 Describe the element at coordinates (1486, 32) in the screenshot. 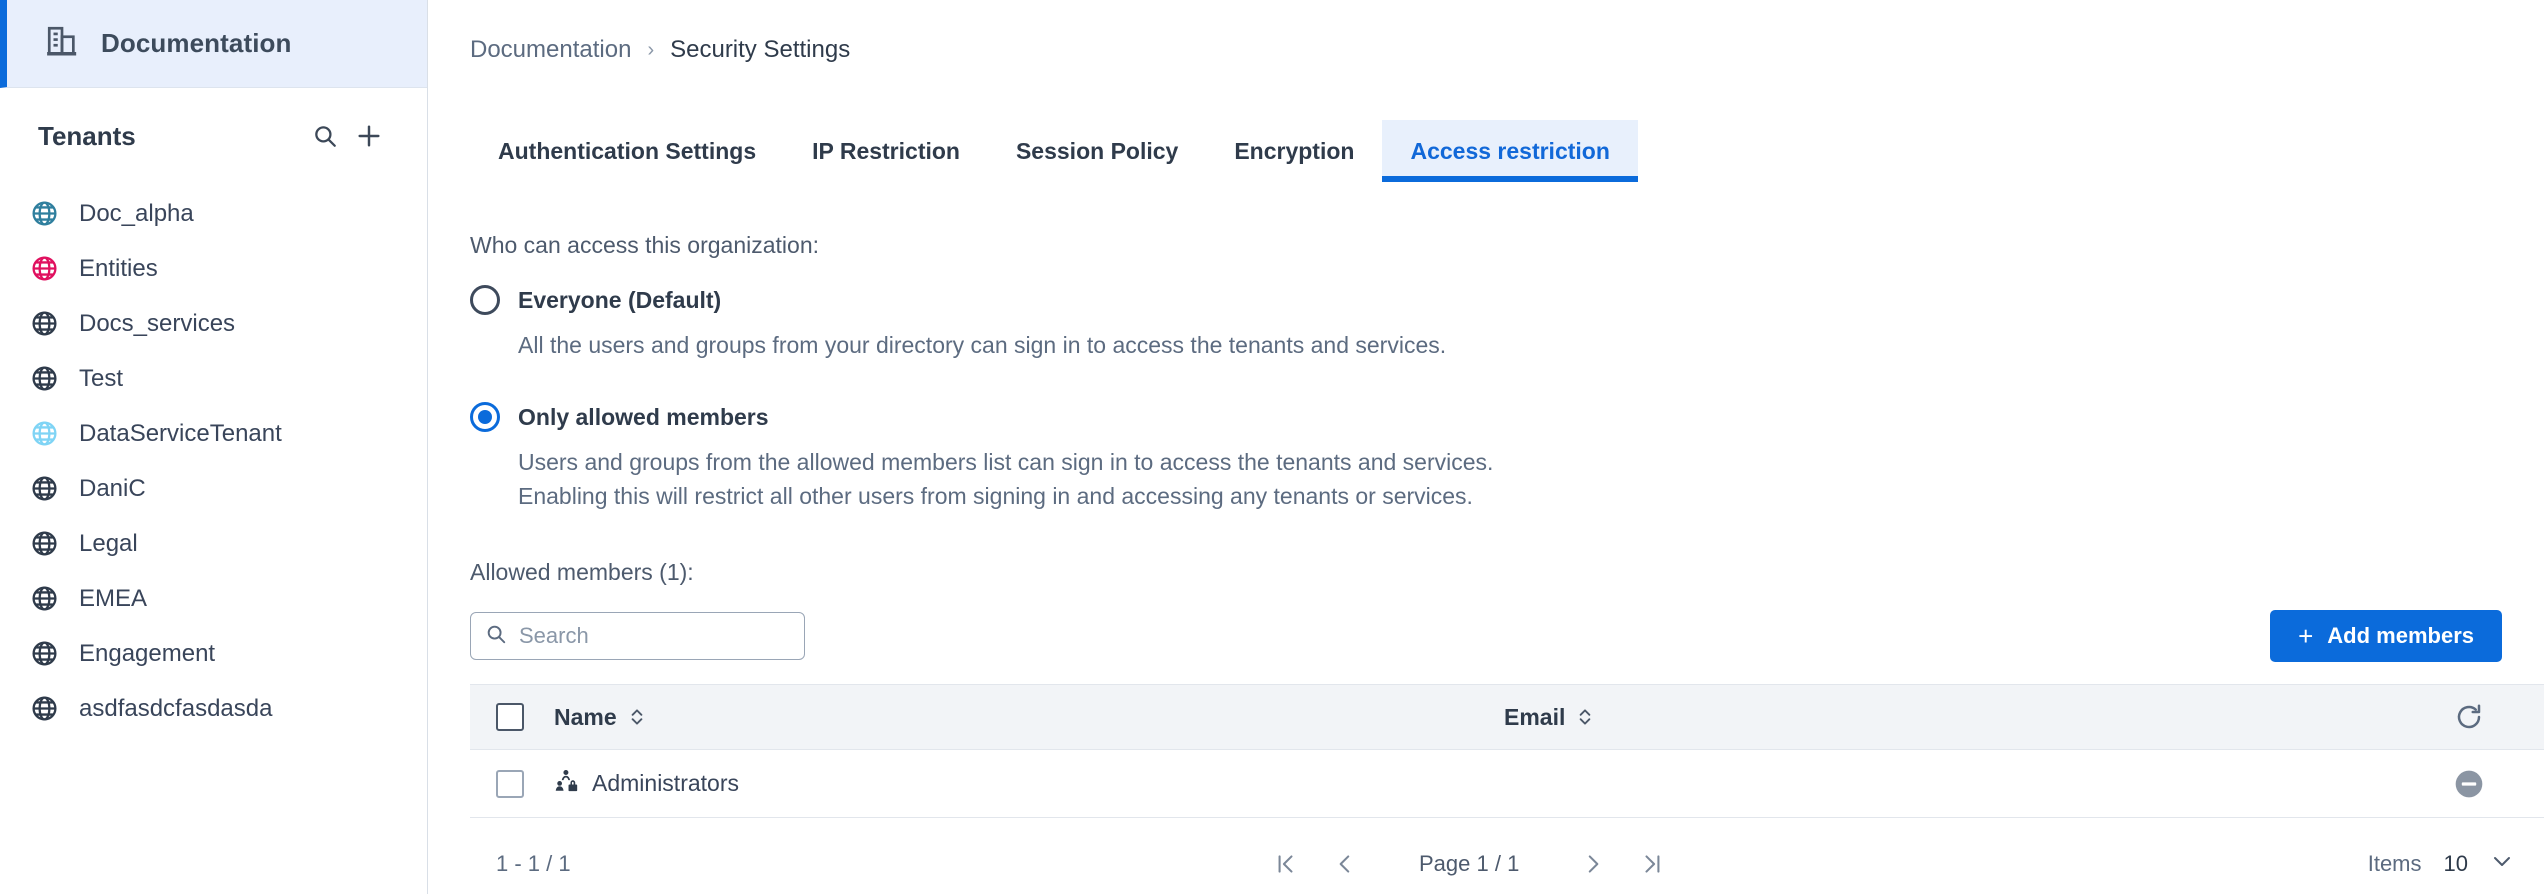

I see `breadcrumb: Documentation › Security Settings` at that location.